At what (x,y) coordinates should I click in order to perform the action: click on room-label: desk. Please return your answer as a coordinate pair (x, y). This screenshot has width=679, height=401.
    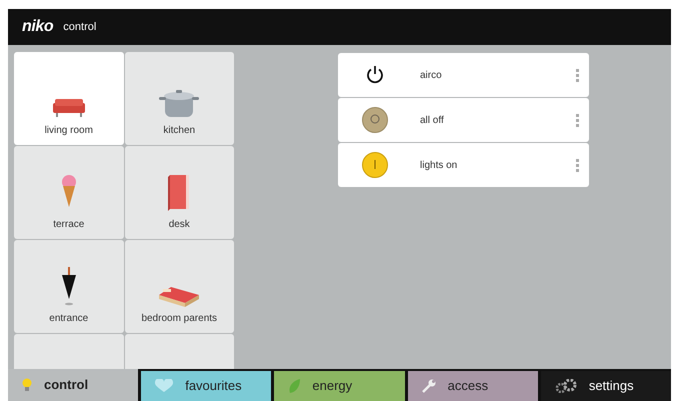
    Looking at the image, I should click on (179, 225).